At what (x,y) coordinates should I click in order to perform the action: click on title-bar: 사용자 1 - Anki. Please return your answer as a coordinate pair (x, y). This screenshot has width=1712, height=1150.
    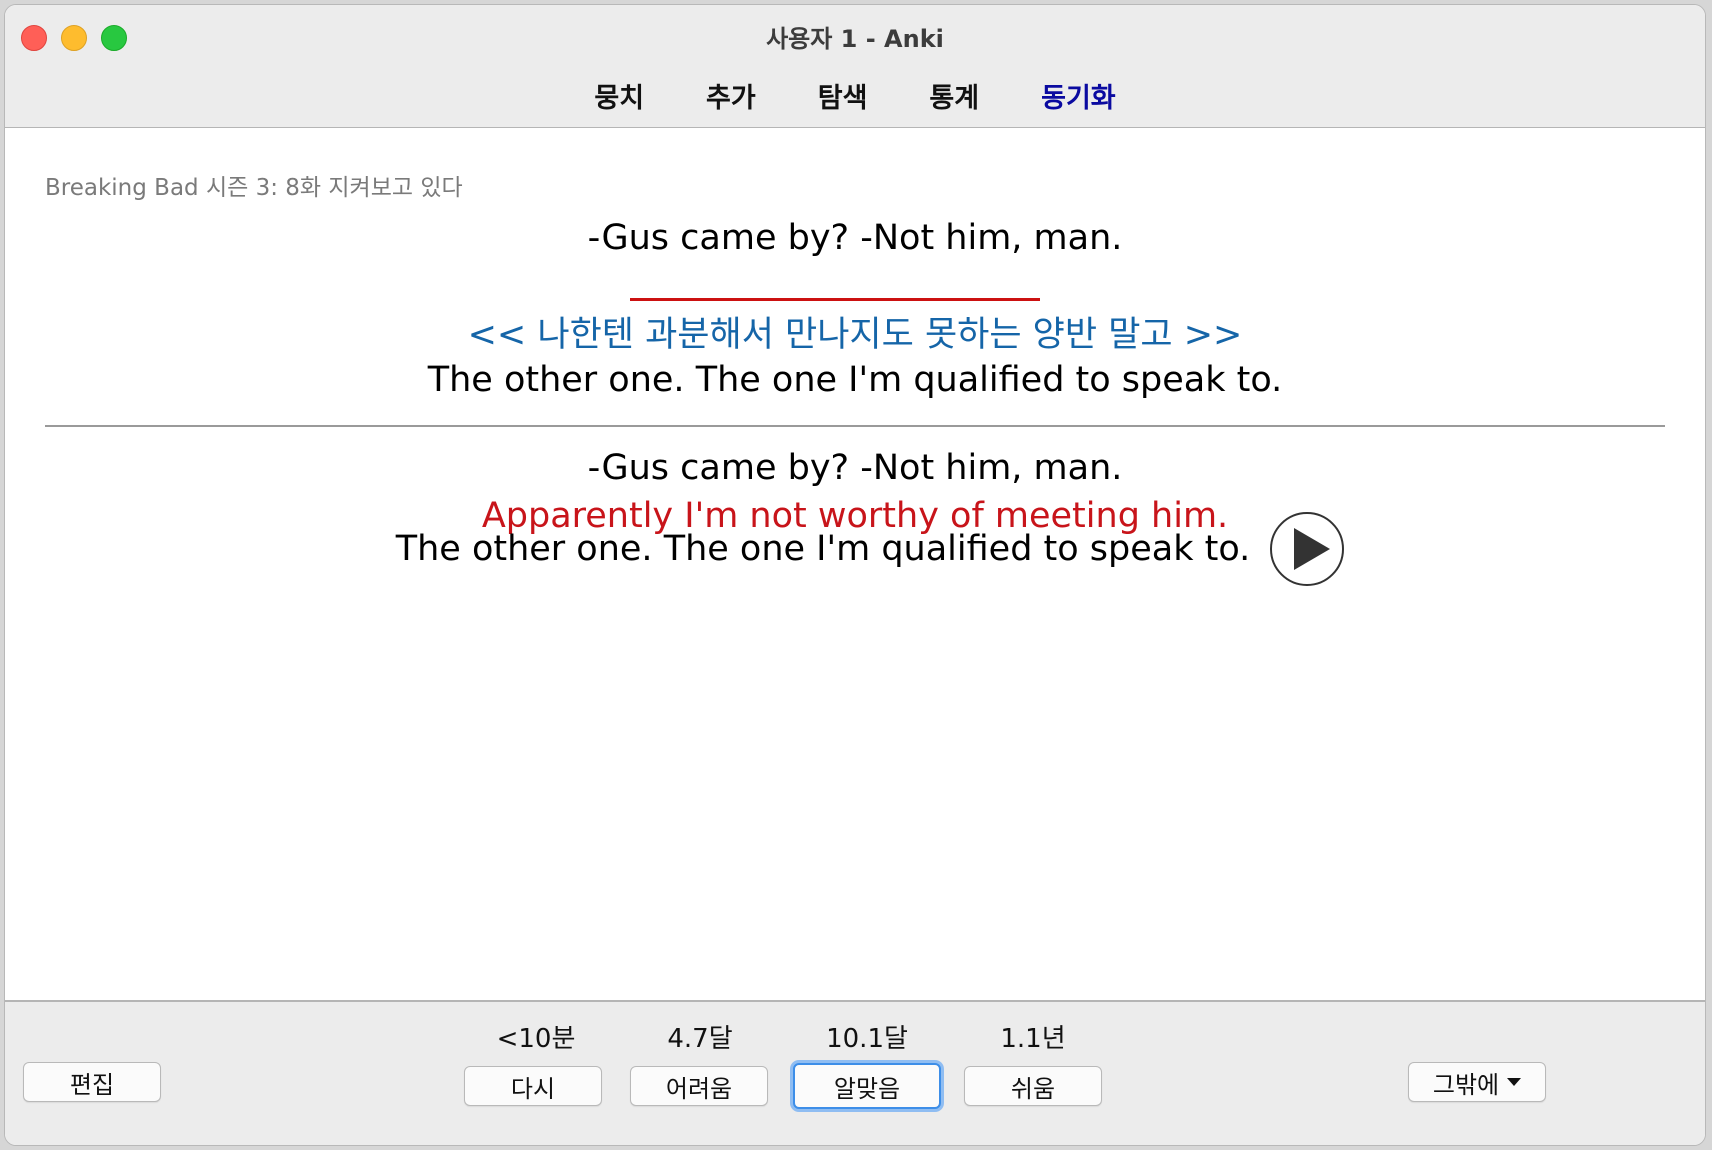
    Looking at the image, I should click on (855, 34).